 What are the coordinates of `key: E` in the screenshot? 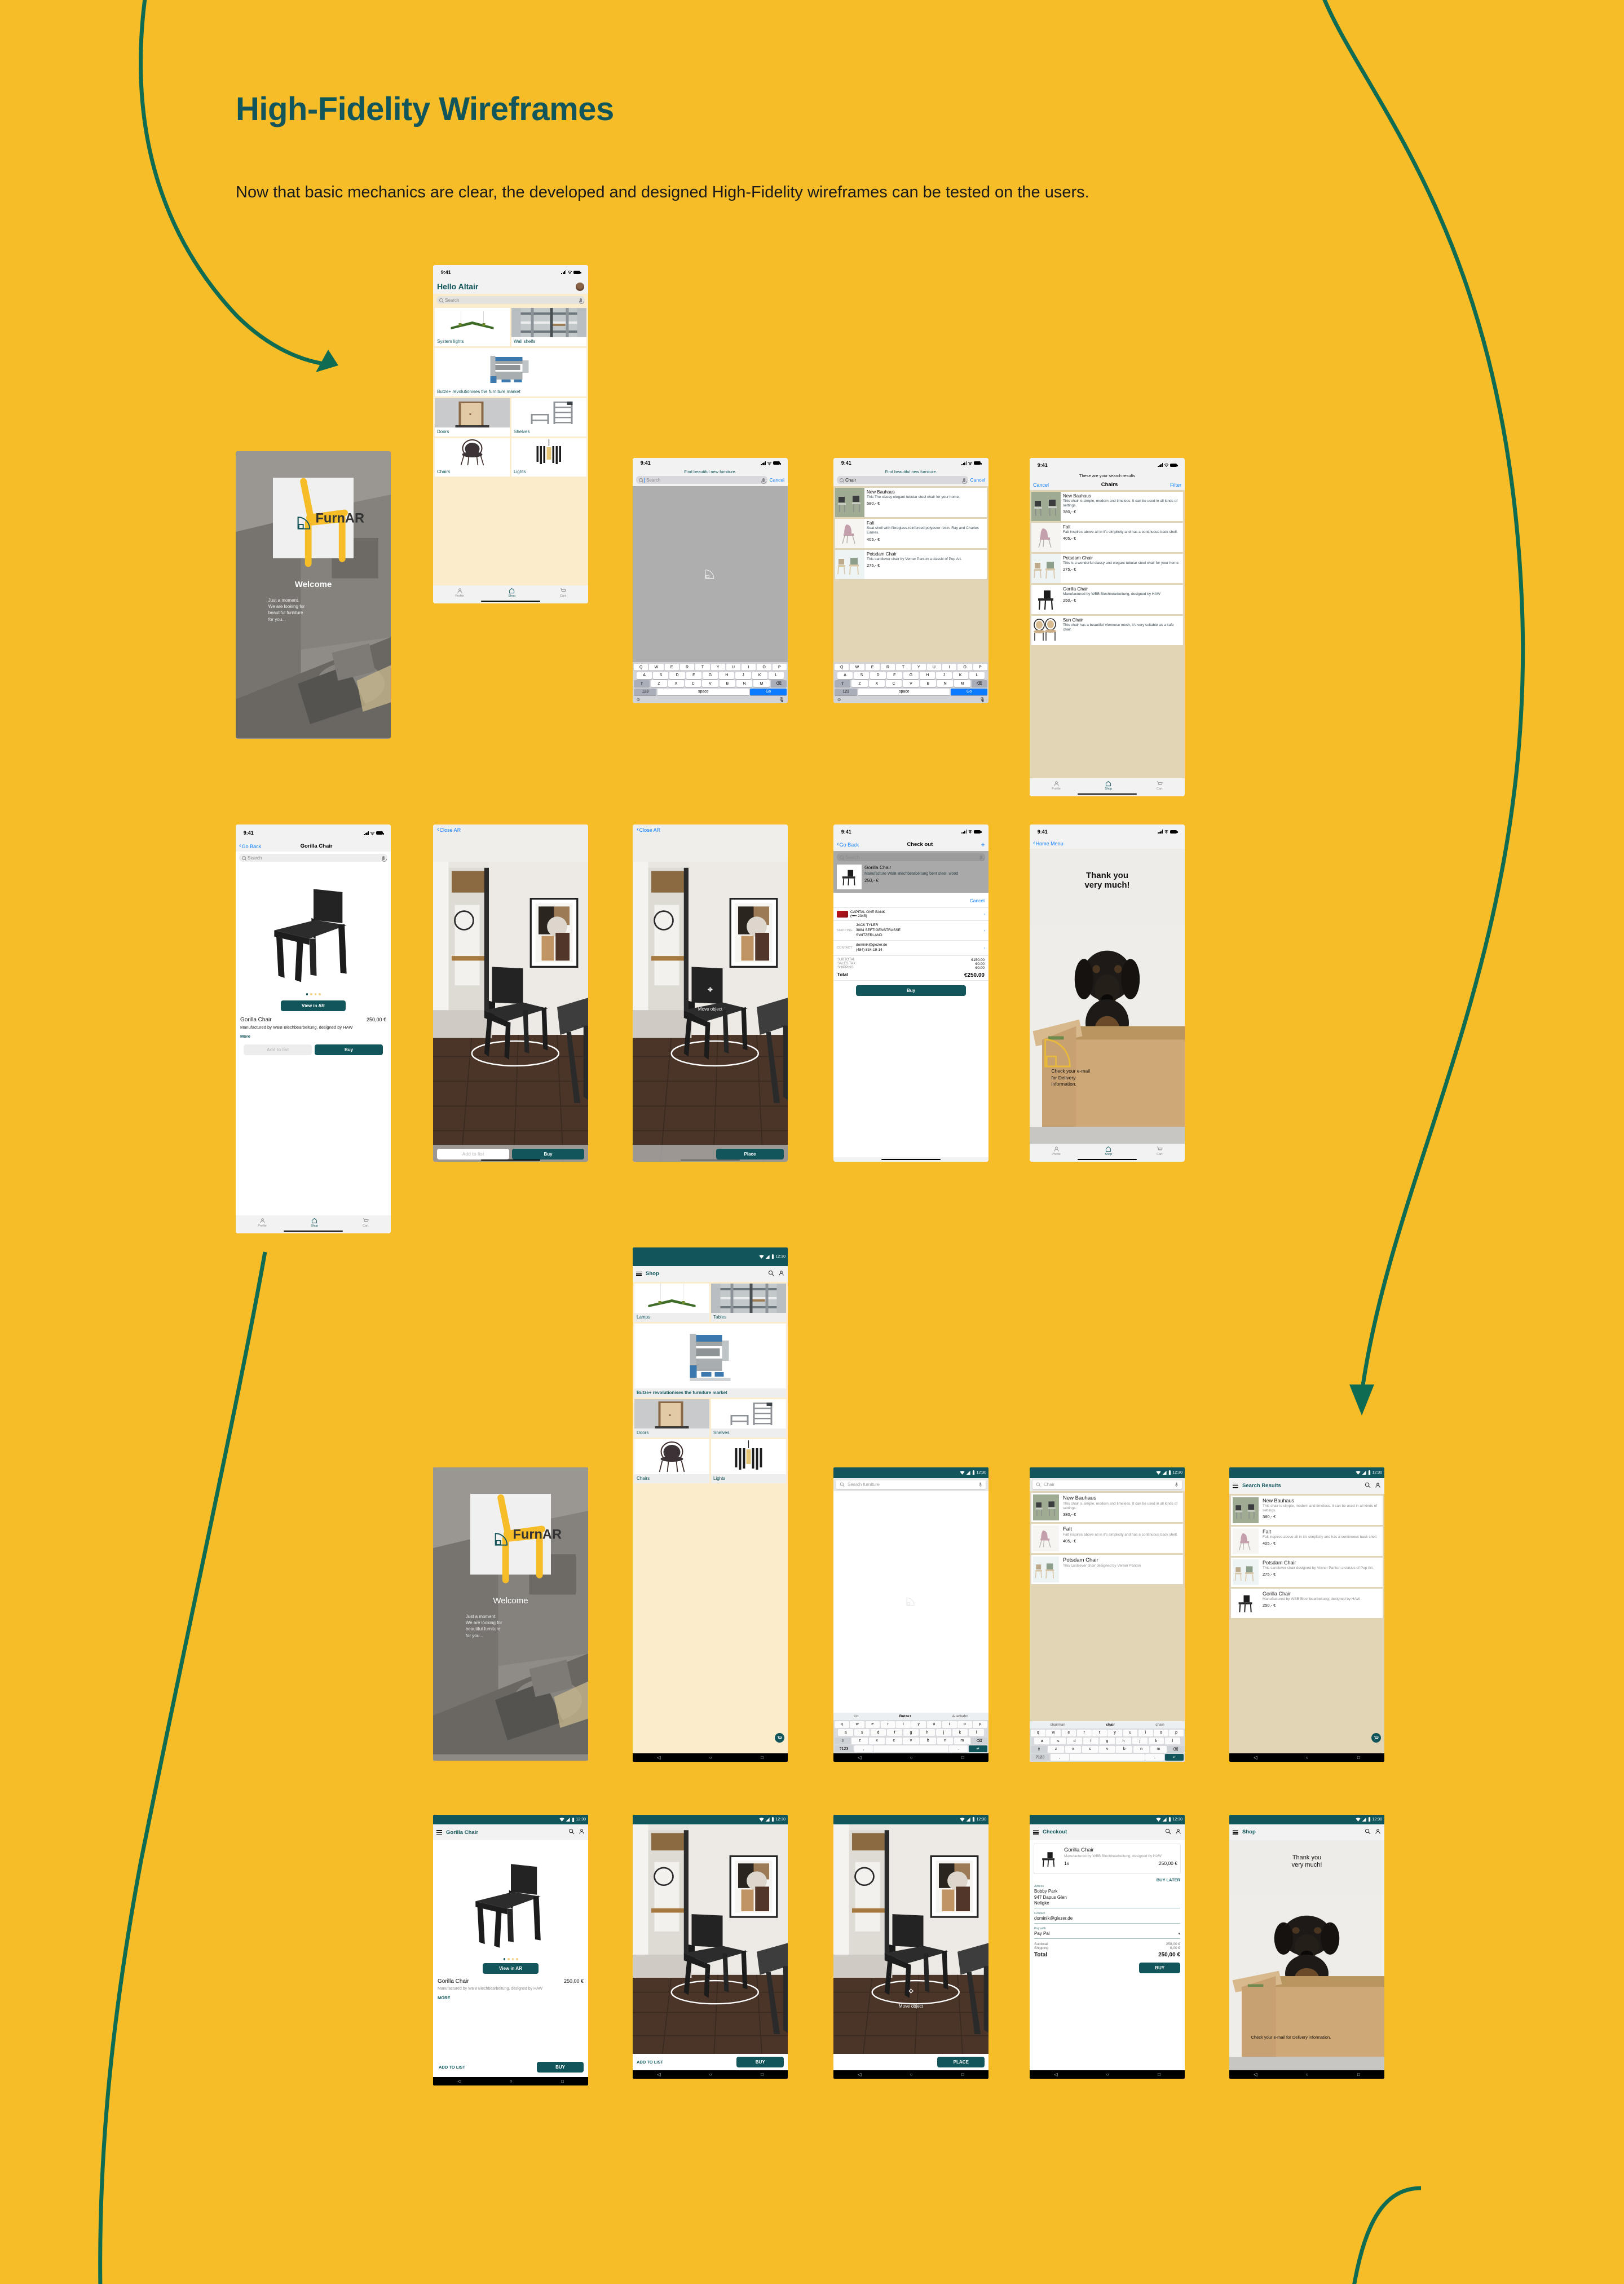 It's located at (671, 667).